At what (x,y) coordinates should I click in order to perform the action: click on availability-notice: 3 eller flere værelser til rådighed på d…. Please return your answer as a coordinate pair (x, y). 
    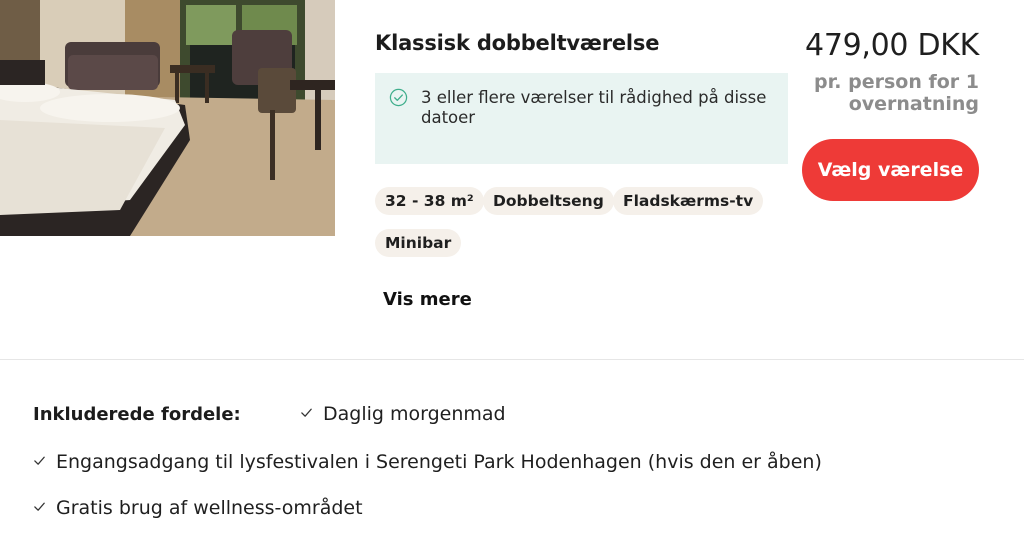
    Looking at the image, I should click on (581, 118).